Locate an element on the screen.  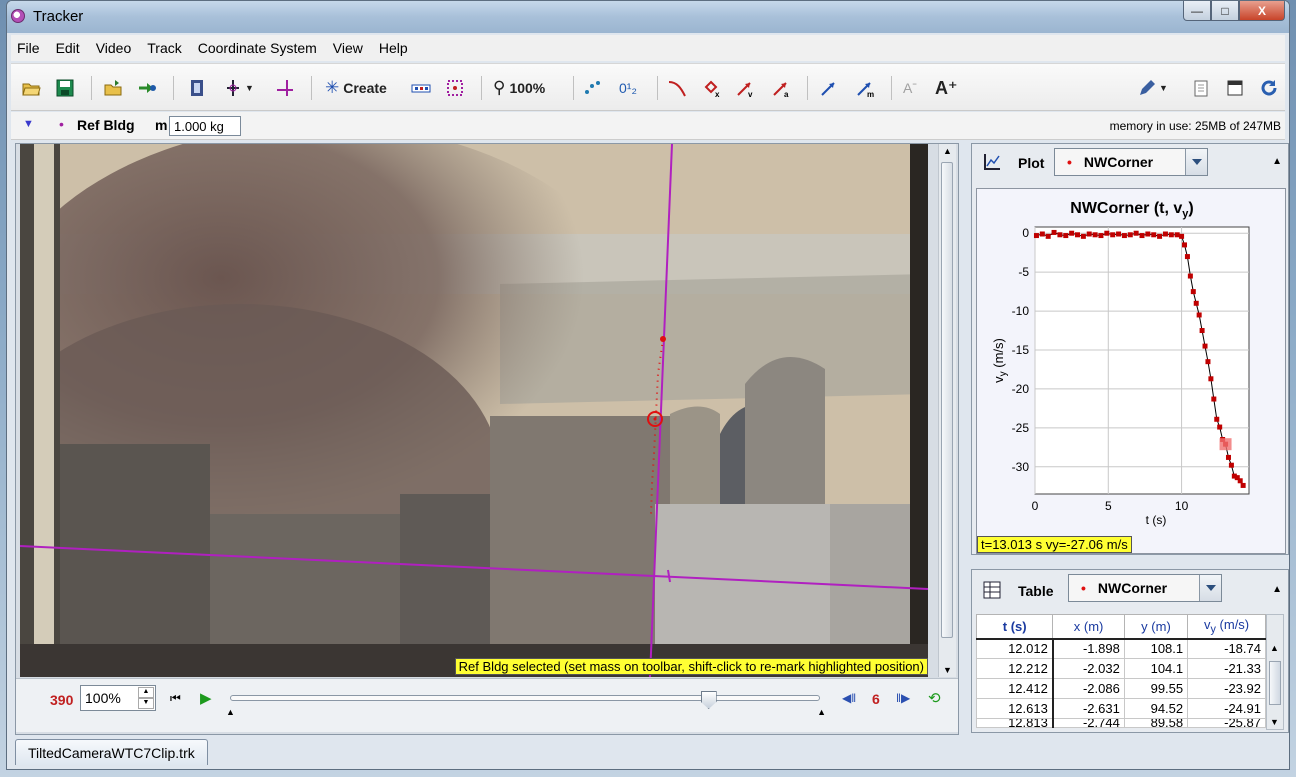
column-header-vy: vy (m/s) is located at coordinates (1226, 627).